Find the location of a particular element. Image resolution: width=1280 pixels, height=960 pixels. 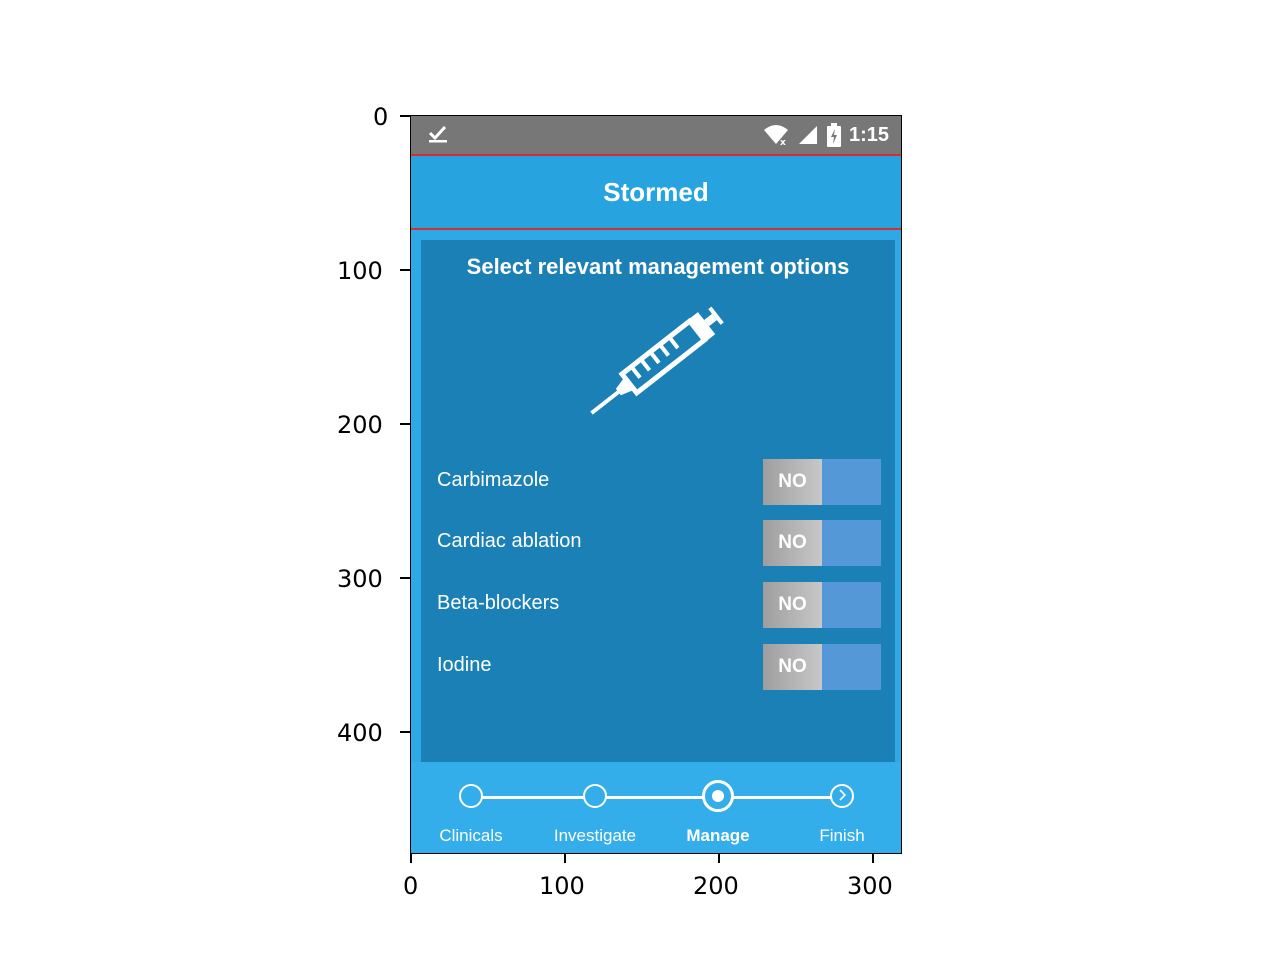

beta-blockers-toggle: NO is located at coordinates (822, 605).